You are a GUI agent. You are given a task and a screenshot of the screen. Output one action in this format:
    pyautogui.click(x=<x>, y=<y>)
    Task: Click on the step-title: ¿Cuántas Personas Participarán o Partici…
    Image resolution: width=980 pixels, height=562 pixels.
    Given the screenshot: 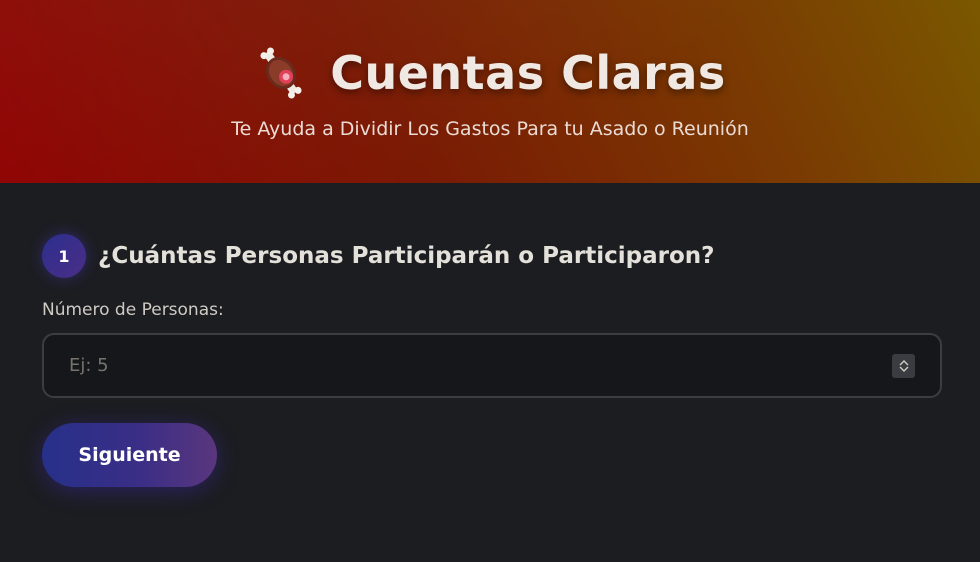 What is the action you would take?
    pyautogui.click(x=406, y=256)
    